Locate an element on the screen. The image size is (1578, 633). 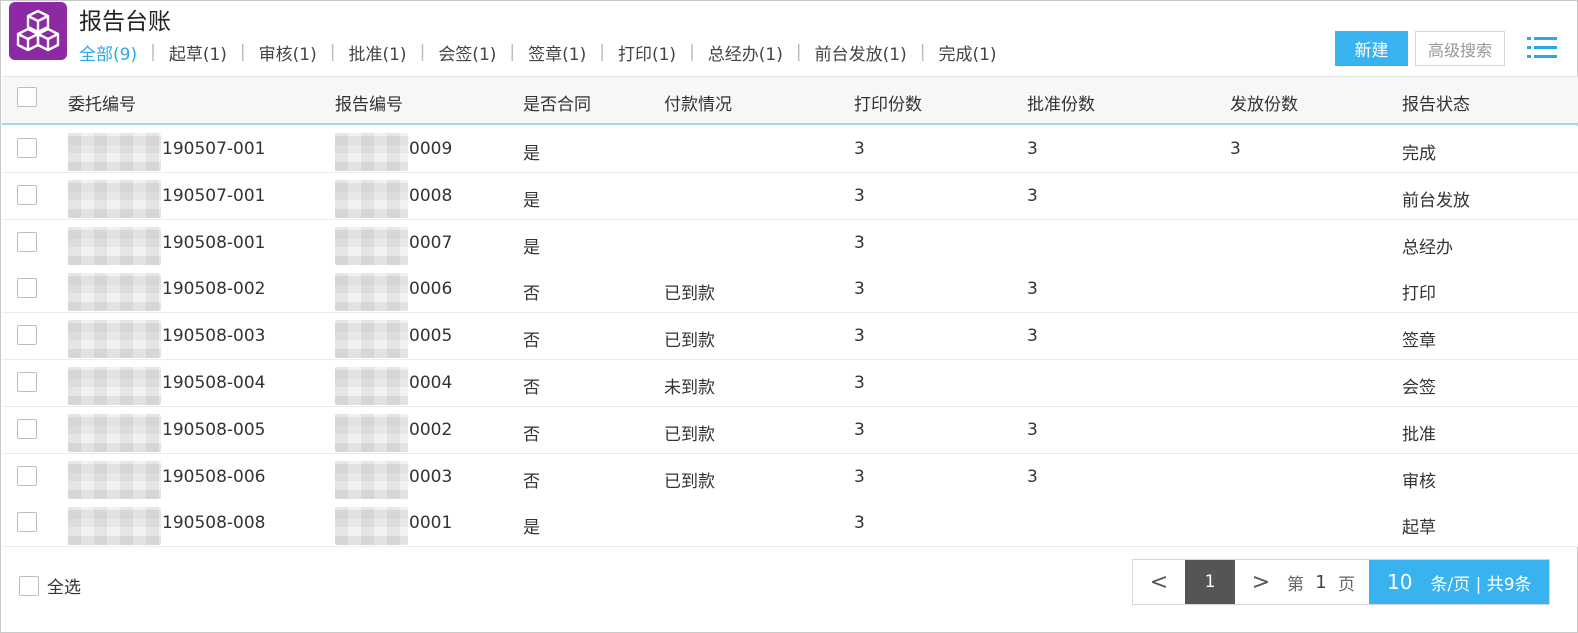
pagination: < 1 > 第 1 页 10 条/页 | 共9条 is located at coordinates (1341, 582).